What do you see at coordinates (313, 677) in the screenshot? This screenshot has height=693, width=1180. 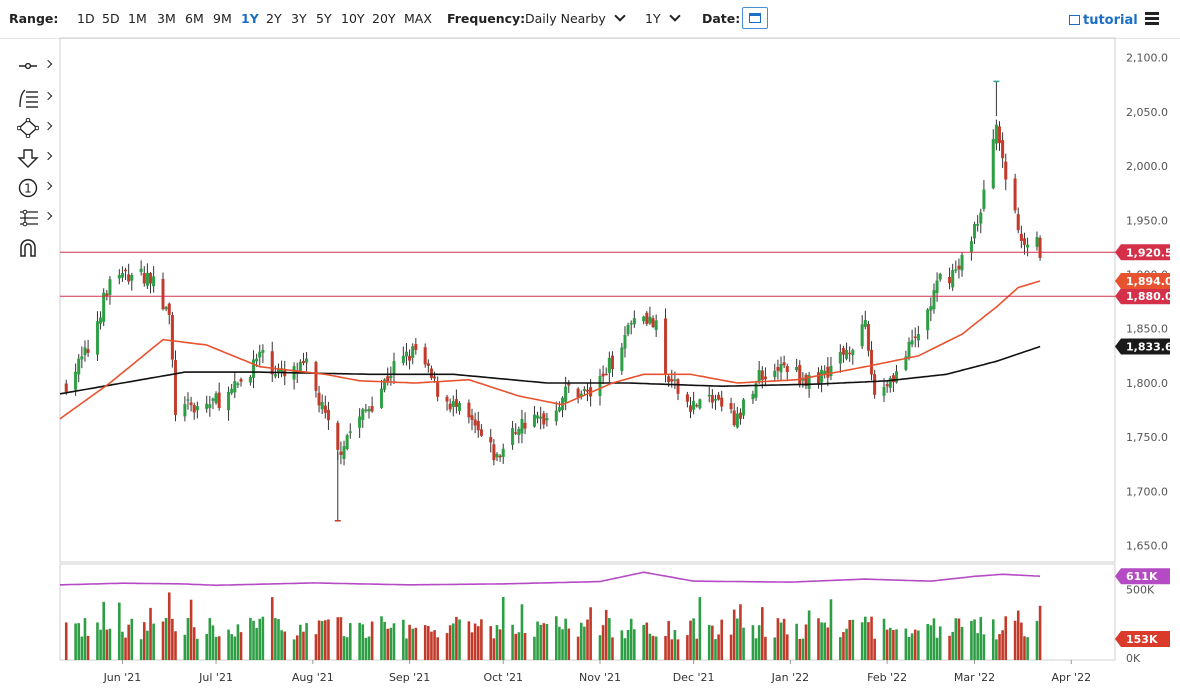 I see `x-tick-label: Aug '21` at bounding box center [313, 677].